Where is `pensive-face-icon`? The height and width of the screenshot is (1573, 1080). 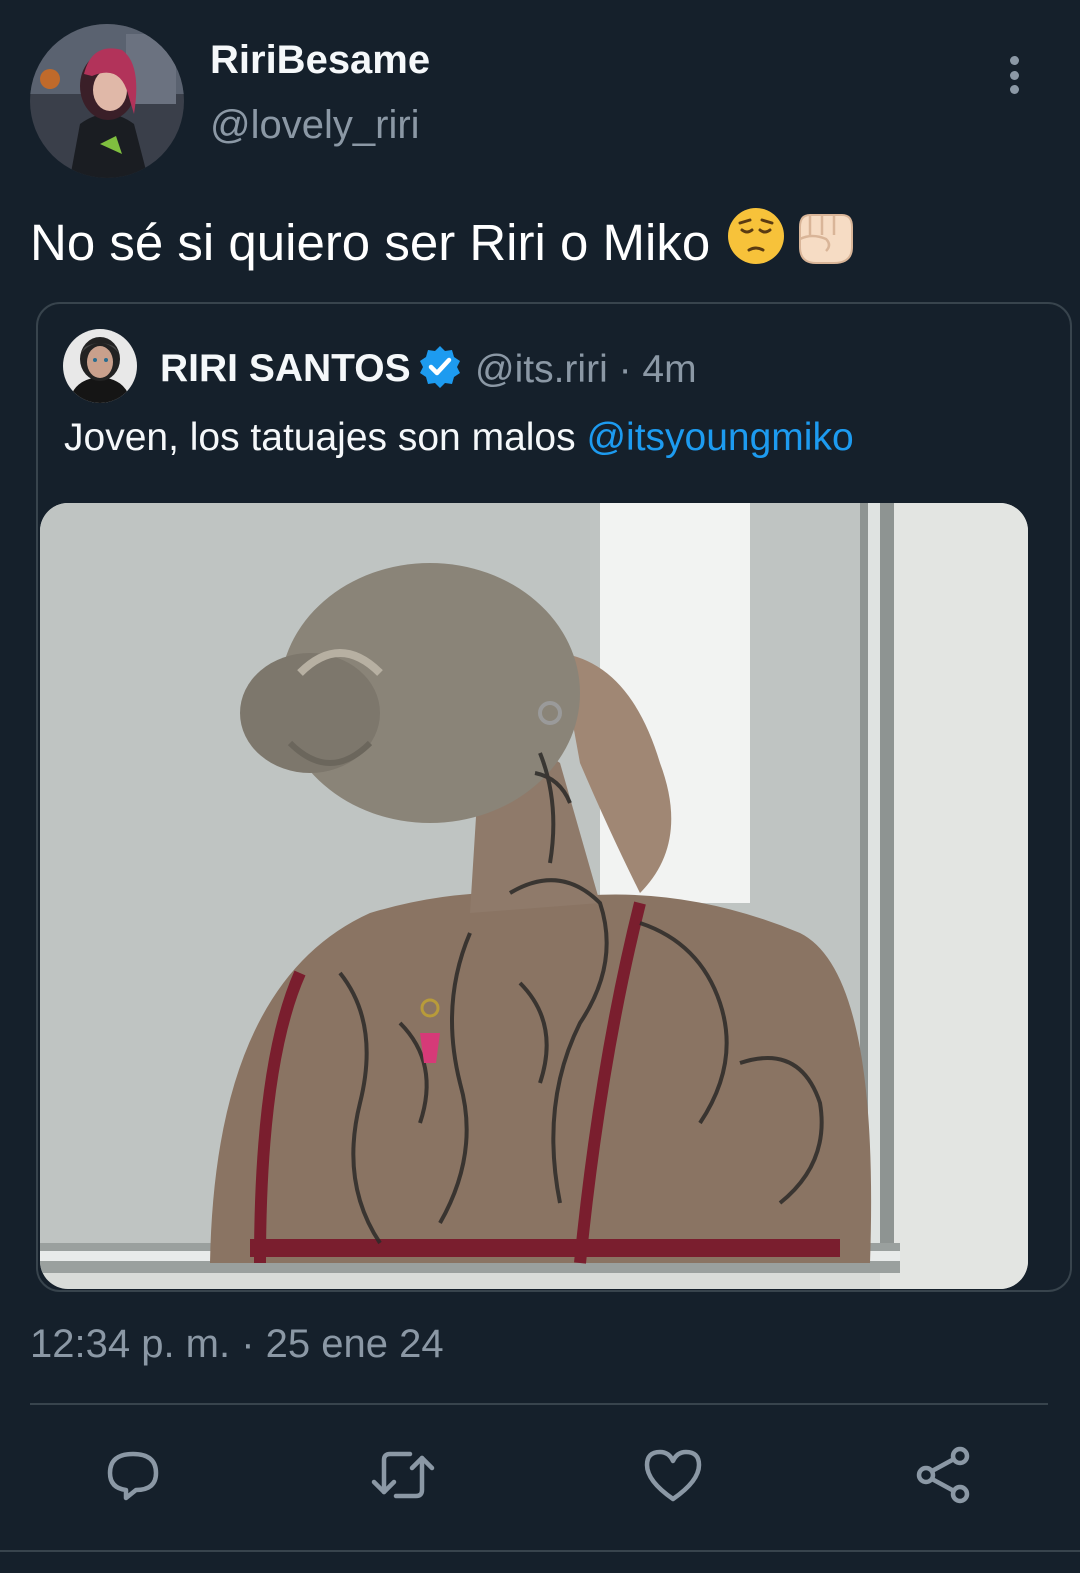
pensive-face-icon is located at coordinates (756, 242).